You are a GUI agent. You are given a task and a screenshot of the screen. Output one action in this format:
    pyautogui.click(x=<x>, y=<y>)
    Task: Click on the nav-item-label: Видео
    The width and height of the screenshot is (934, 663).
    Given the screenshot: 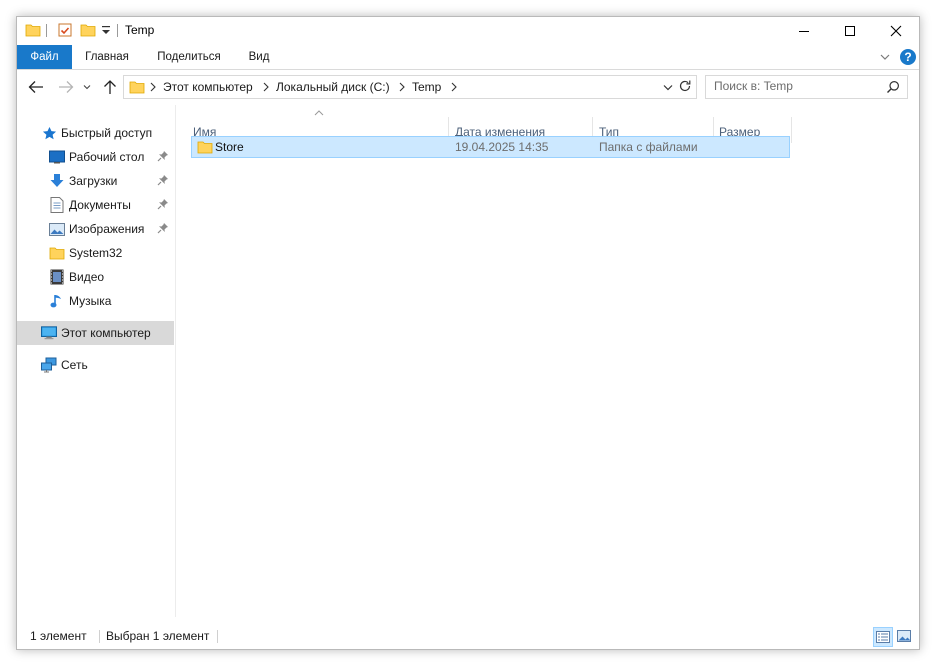 What is the action you would take?
    pyautogui.click(x=87, y=277)
    